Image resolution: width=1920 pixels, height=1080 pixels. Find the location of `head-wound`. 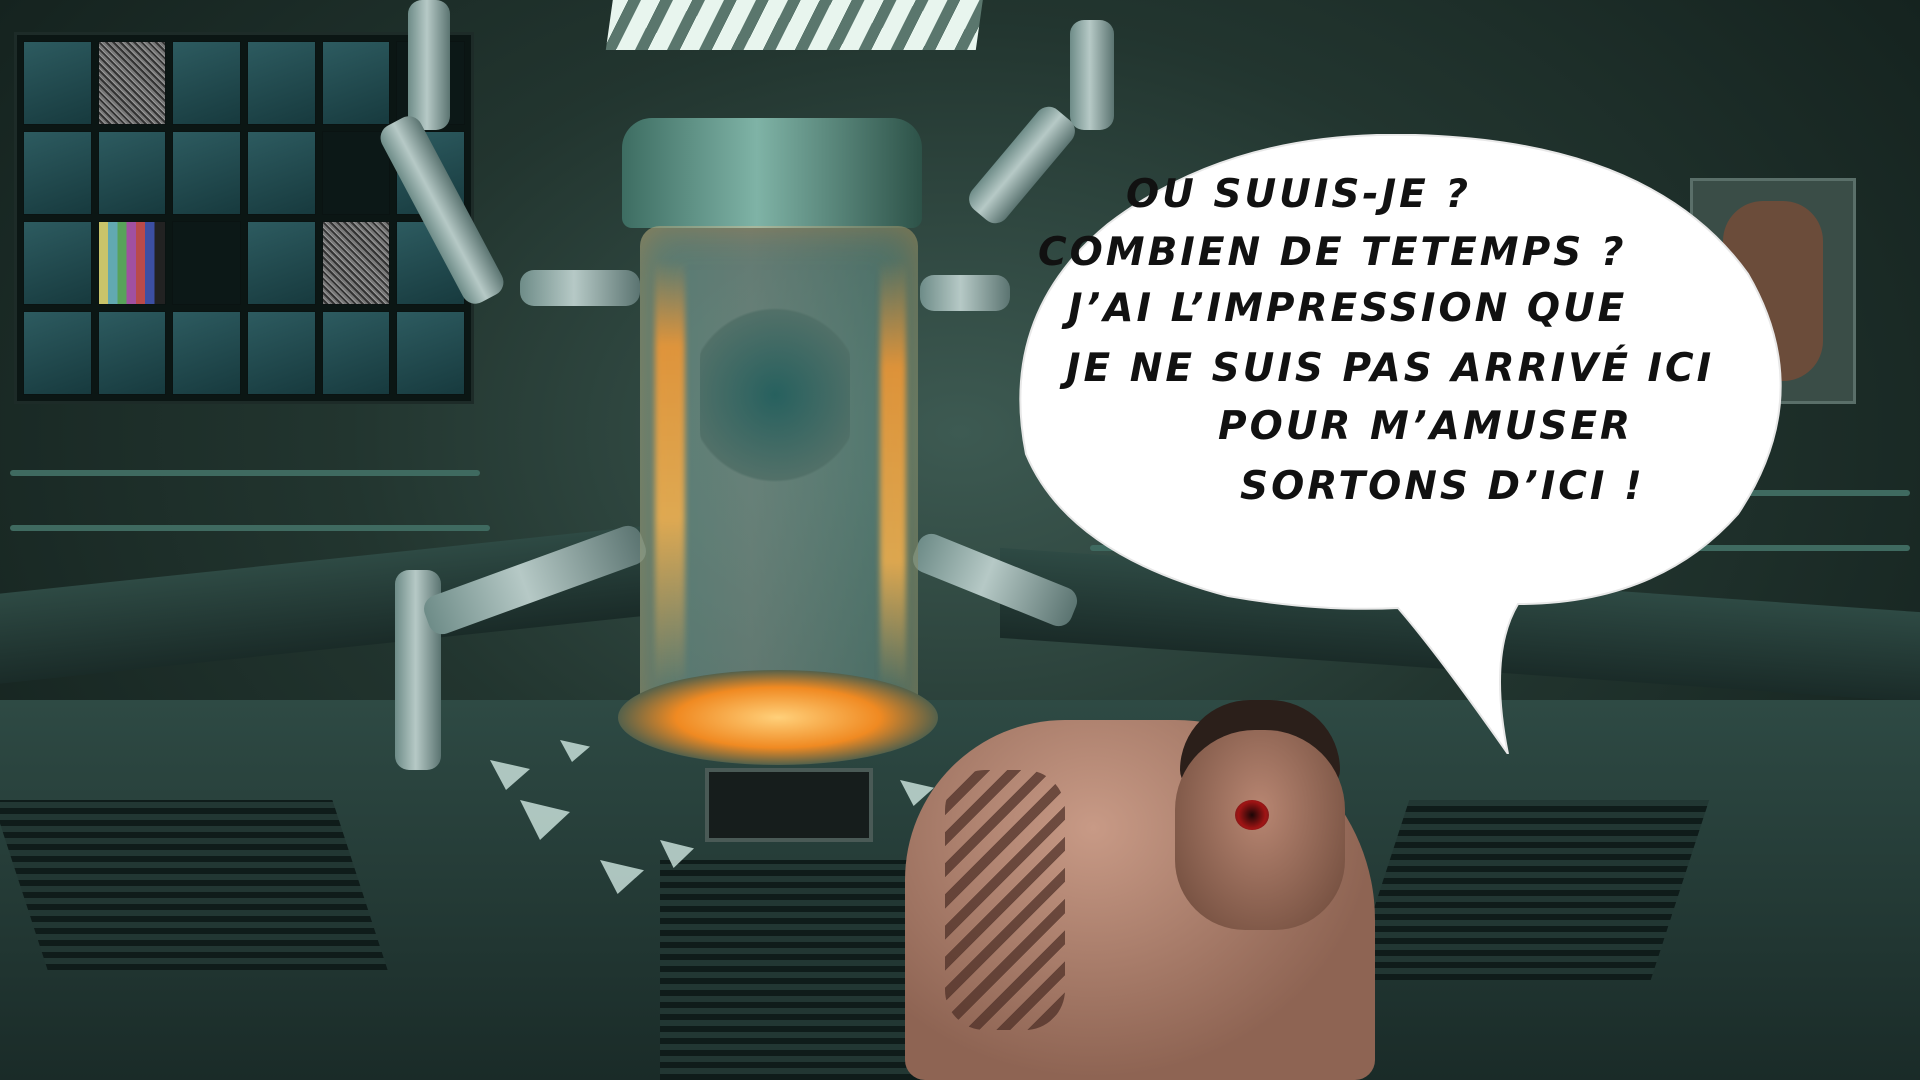

head-wound is located at coordinates (1252, 815).